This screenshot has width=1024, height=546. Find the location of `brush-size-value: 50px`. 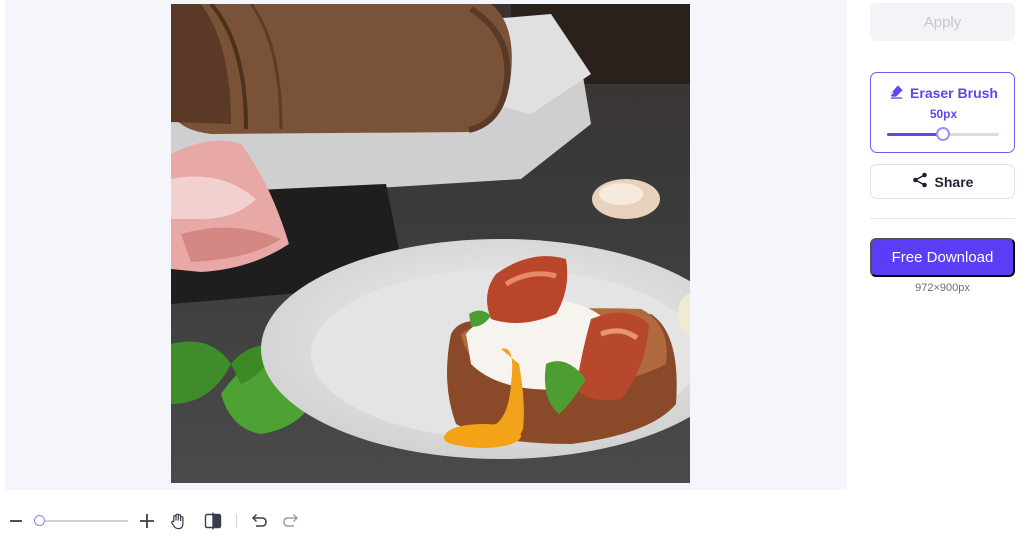

brush-size-value: 50px is located at coordinates (943, 114).